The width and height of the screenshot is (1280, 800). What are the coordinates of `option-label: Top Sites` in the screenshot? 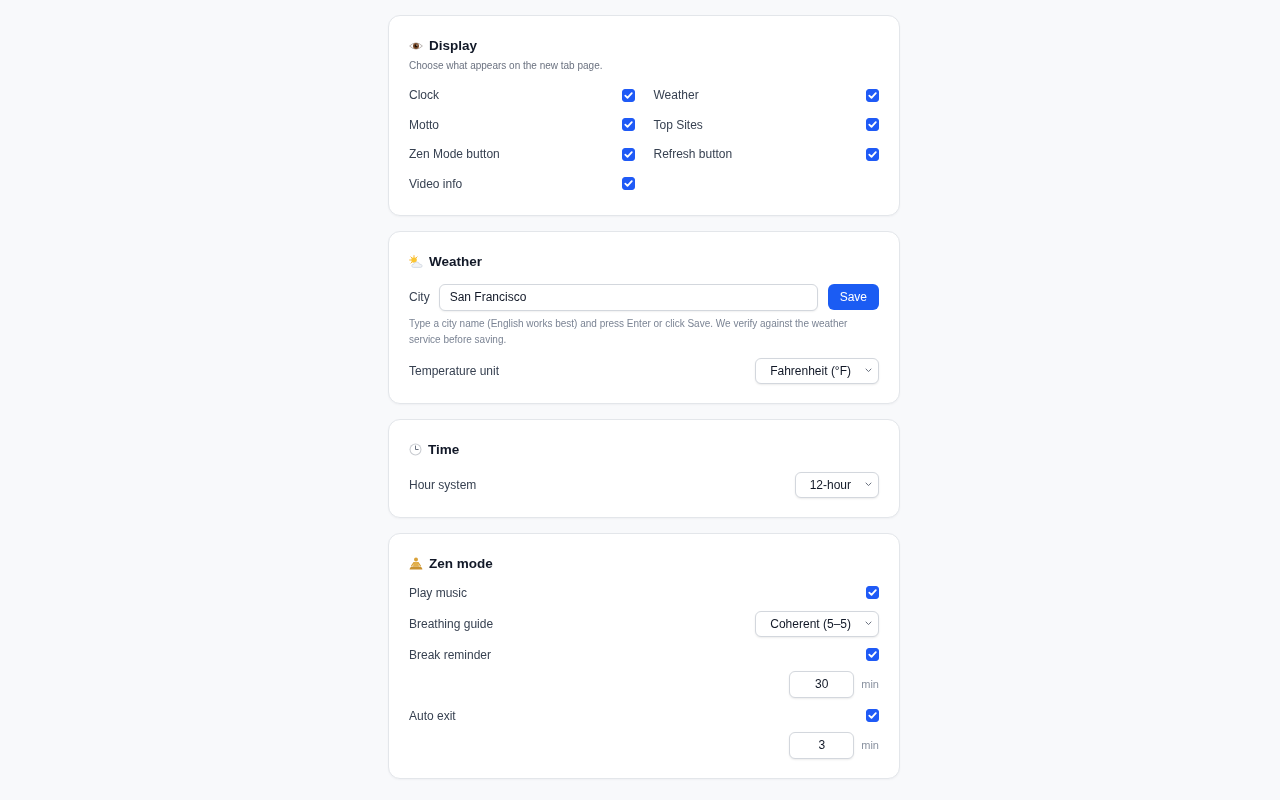 It's located at (678, 124).